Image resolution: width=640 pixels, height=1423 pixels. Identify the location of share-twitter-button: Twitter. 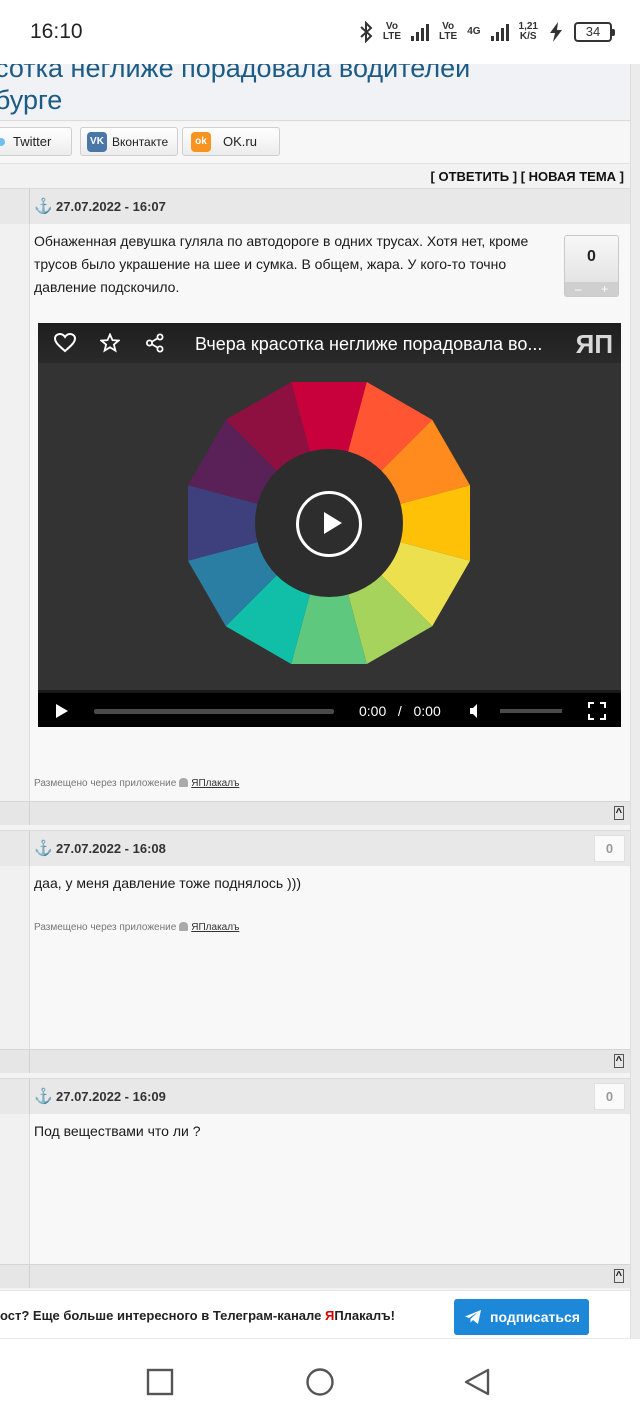
(36, 141).